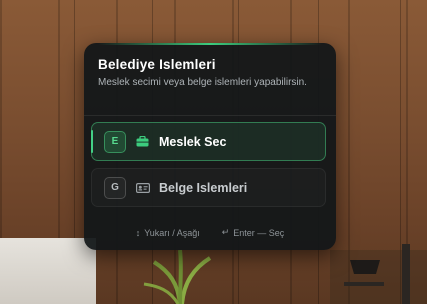 The width and height of the screenshot is (427, 304). What do you see at coordinates (115, 187) in the screenshot?
I see `keybind-badge: G` at bounding box center [115, 187].